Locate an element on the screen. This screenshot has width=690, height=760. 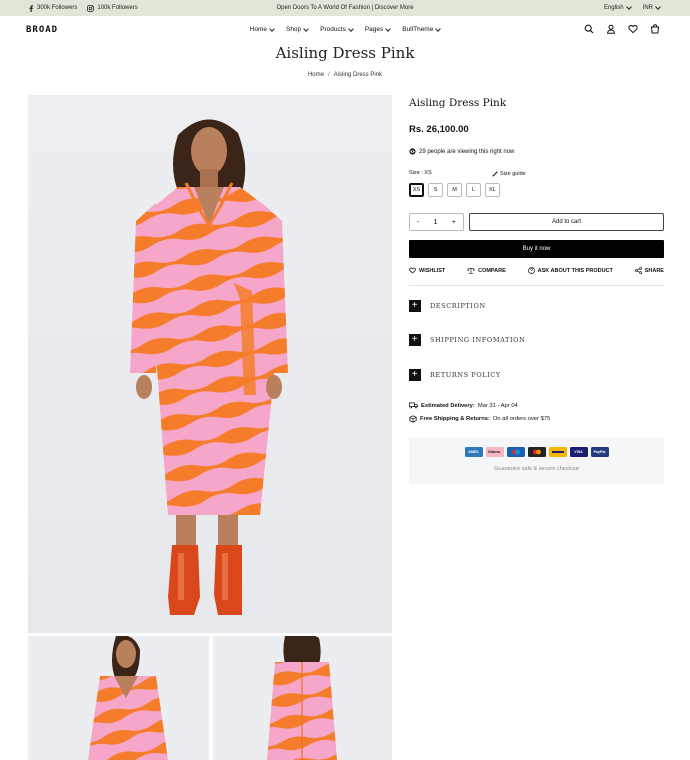
size-option-s: S is located at coordinates (435, 190).